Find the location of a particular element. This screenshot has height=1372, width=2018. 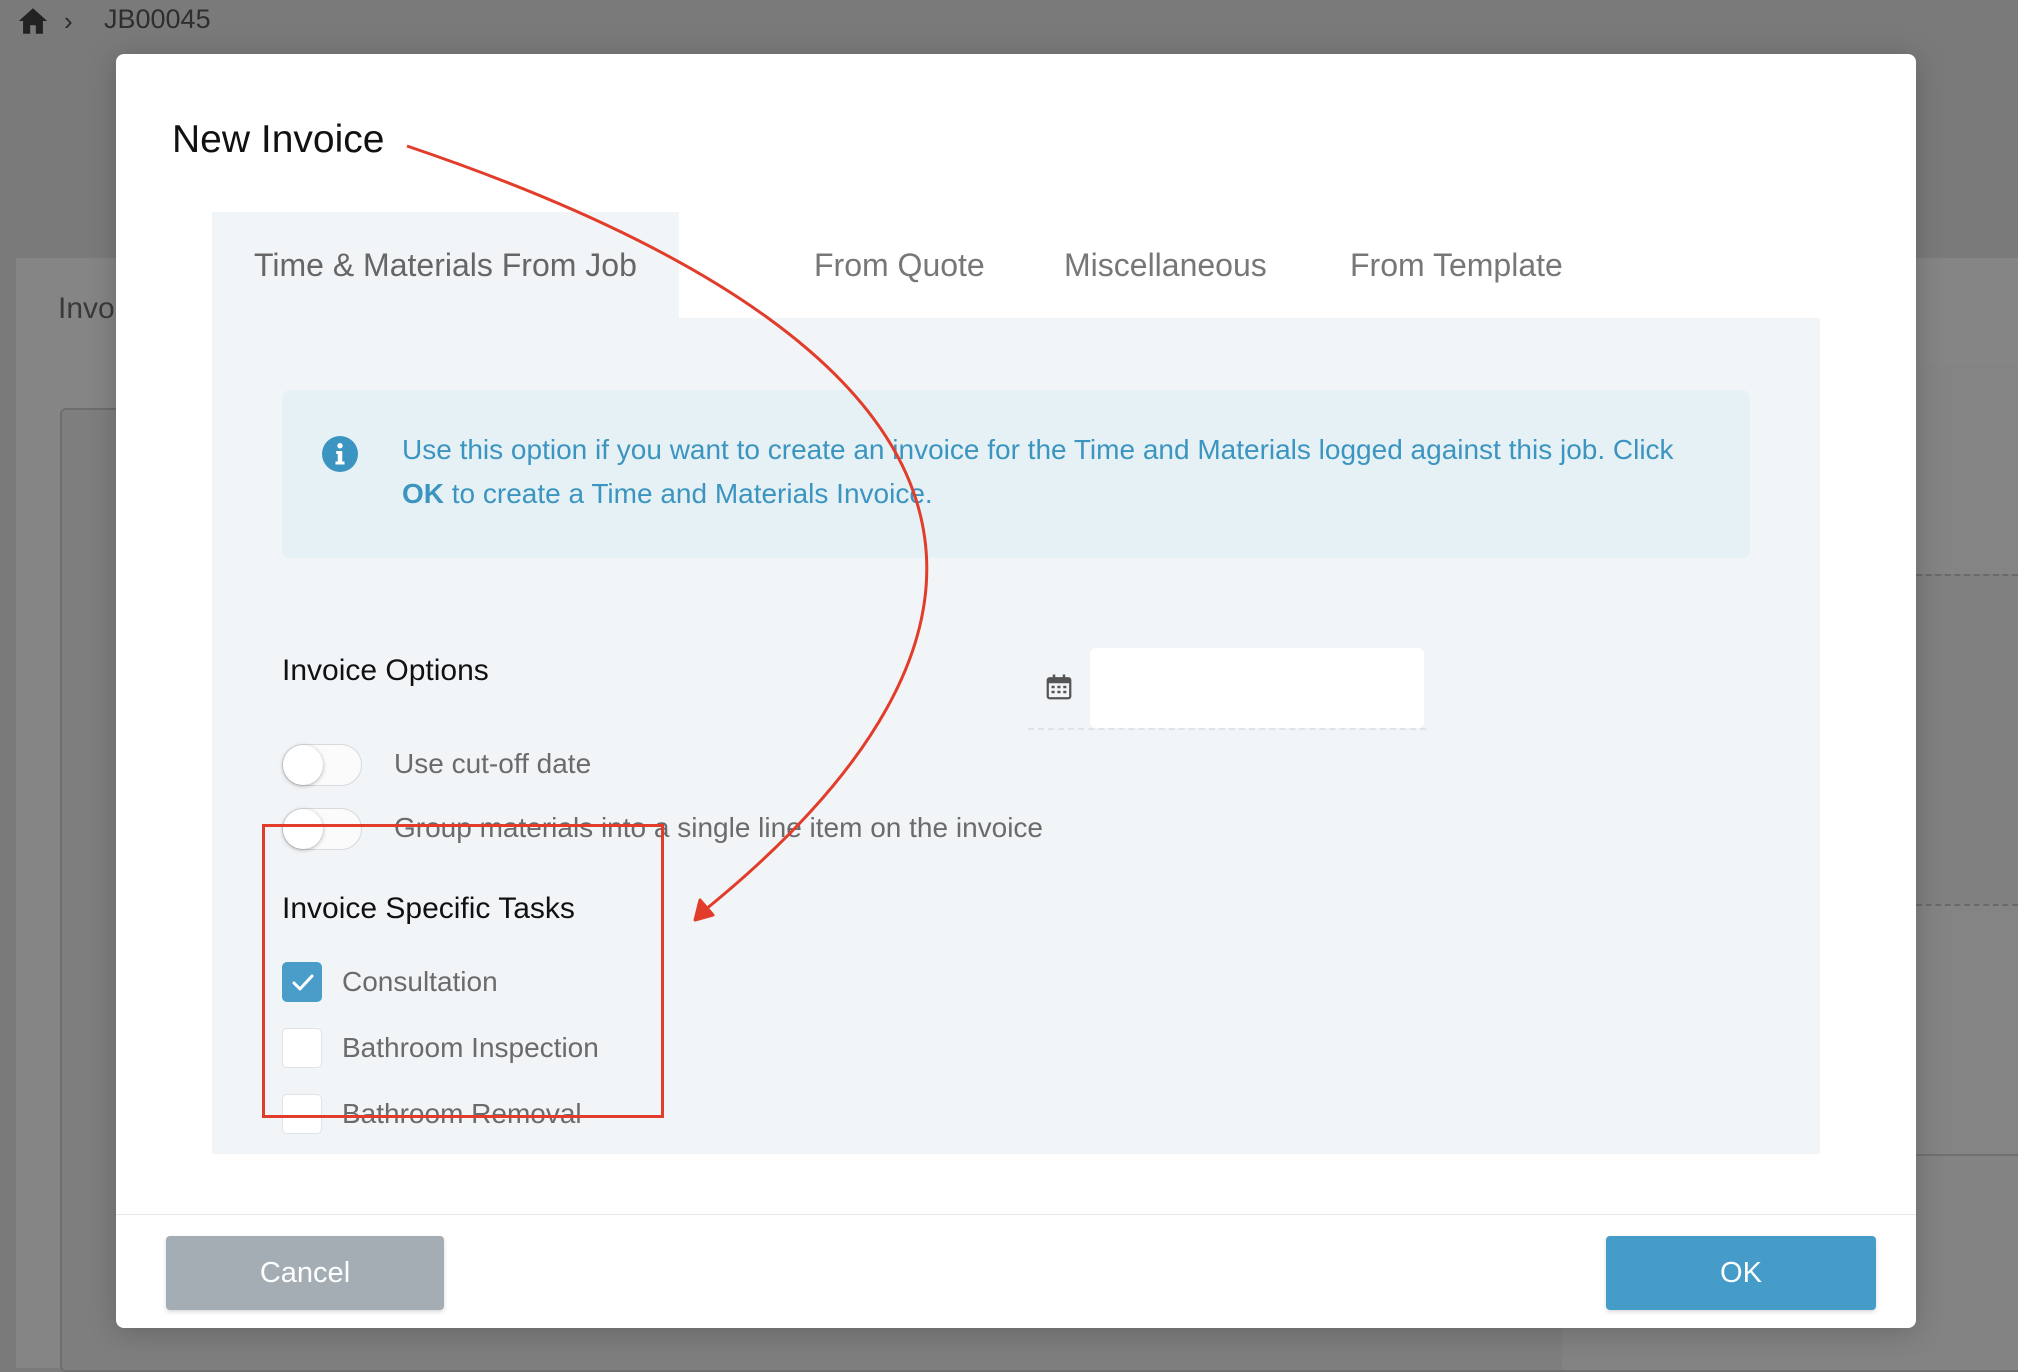

tab-from-quote: From Quote is located at coordinates (899, 265).